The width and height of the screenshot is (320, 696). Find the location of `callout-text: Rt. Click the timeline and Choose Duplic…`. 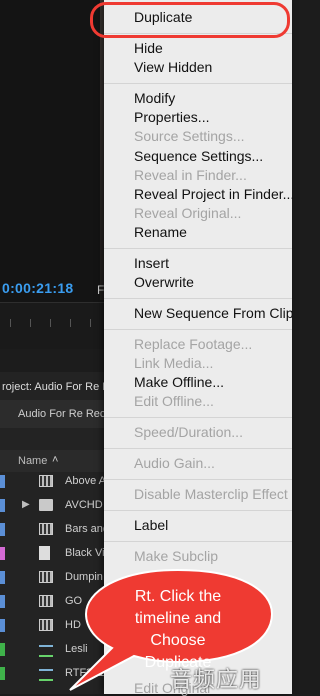

callout-text: Rt. Click the timeline and Choose Duplic… is located at coordinates (178, 630).